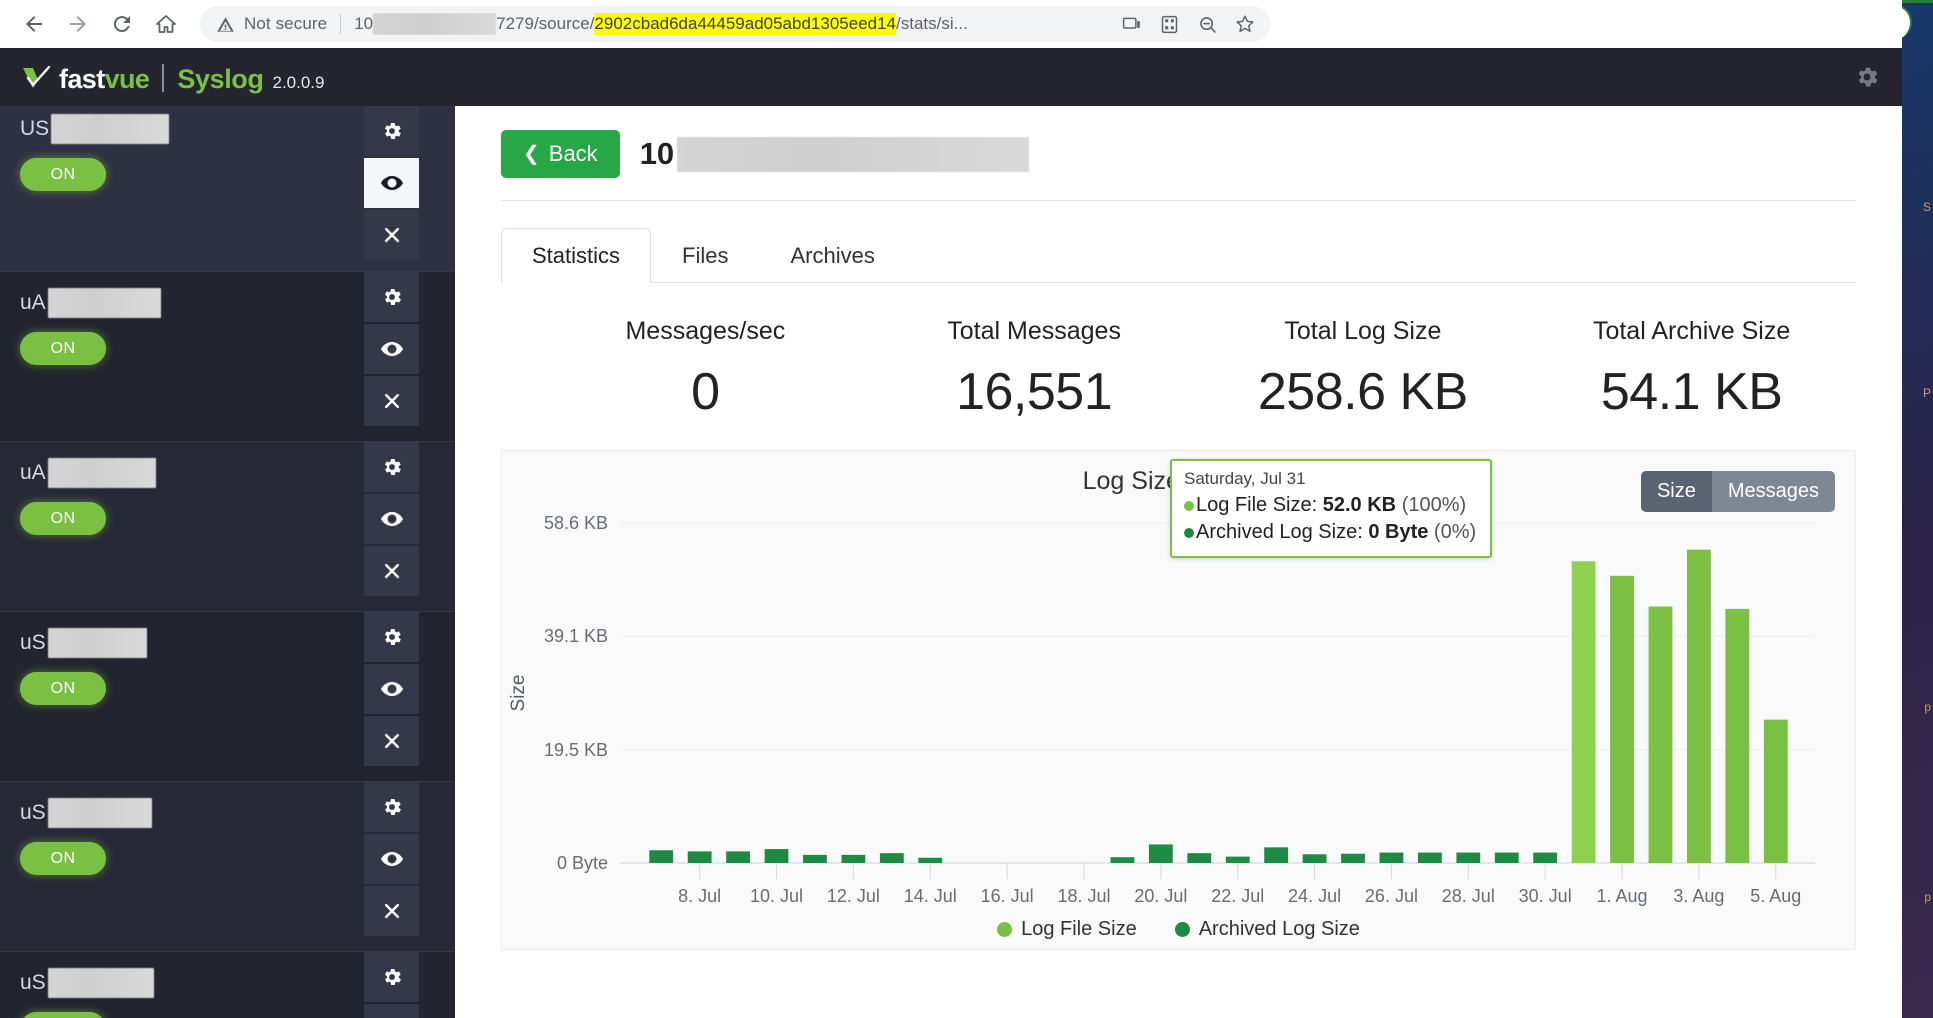 The height and width of the screenshot is (1018, 1933). What do you see at coordinates (1691, 331) in the screenshot?
I see `stat-label: Total Archive Size` at bounding box center [1691, 331].